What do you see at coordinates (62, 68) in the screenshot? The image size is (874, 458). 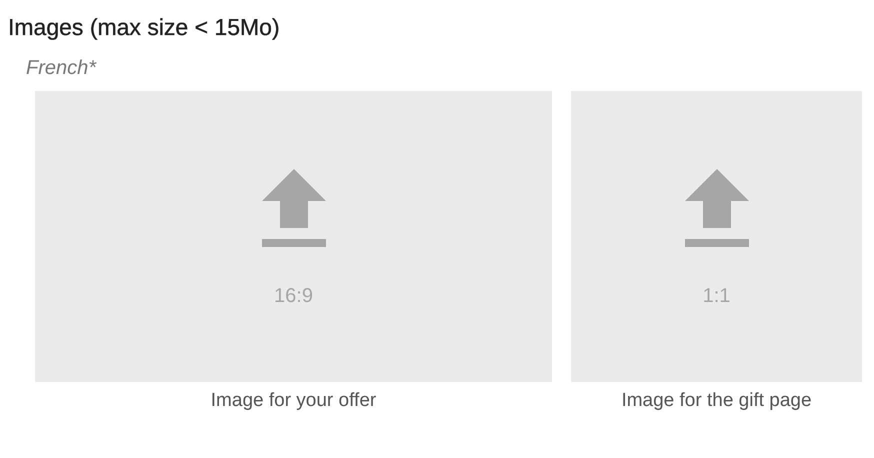 I see `language-label: French*` at bounding box center [62, 68].